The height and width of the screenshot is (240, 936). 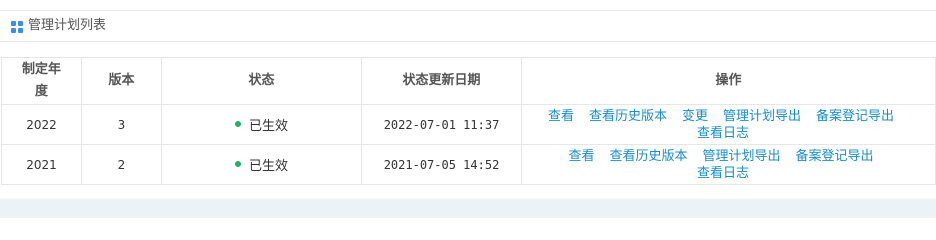 I want to click on cell-actions: 查看 查看历史版本 变更 管理计划导出 备案登记导出 查看日志, so click(x=728, y=124).